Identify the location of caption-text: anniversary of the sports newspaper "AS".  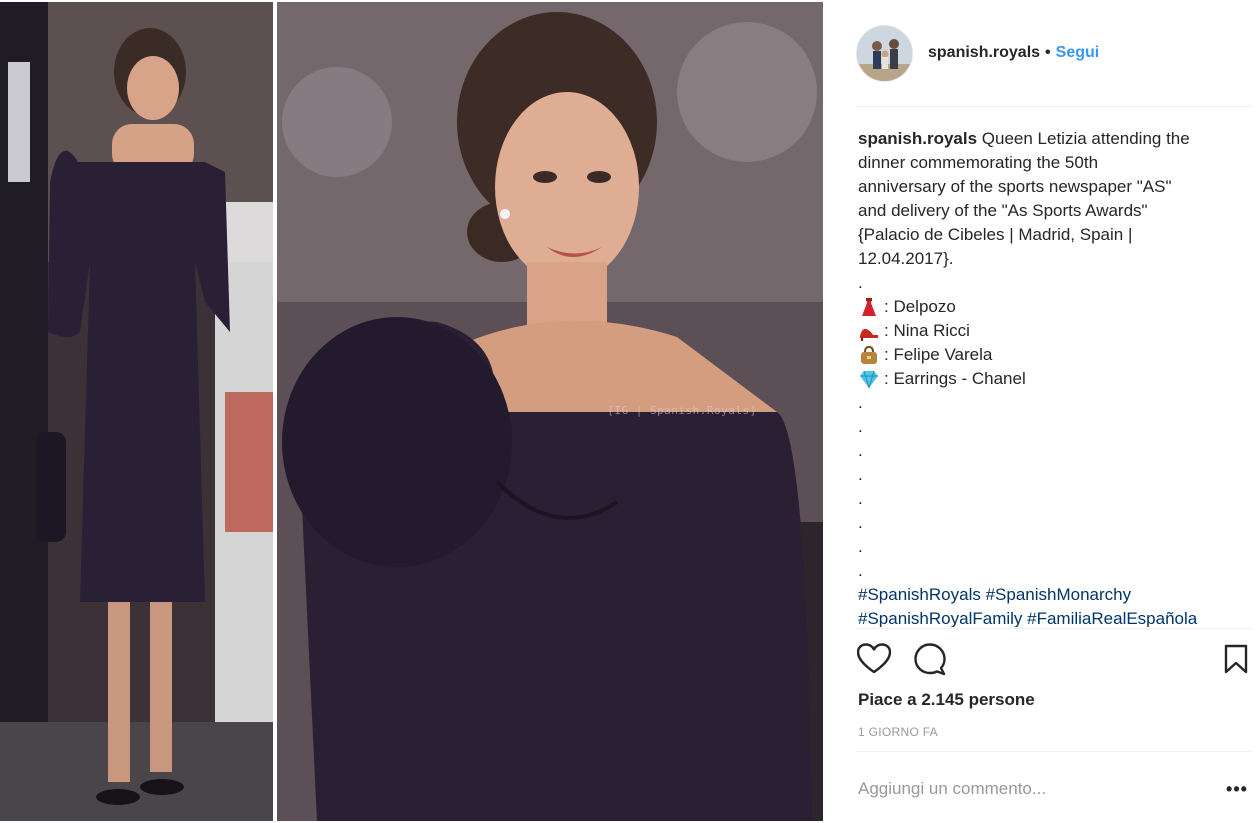
(1015, 186).